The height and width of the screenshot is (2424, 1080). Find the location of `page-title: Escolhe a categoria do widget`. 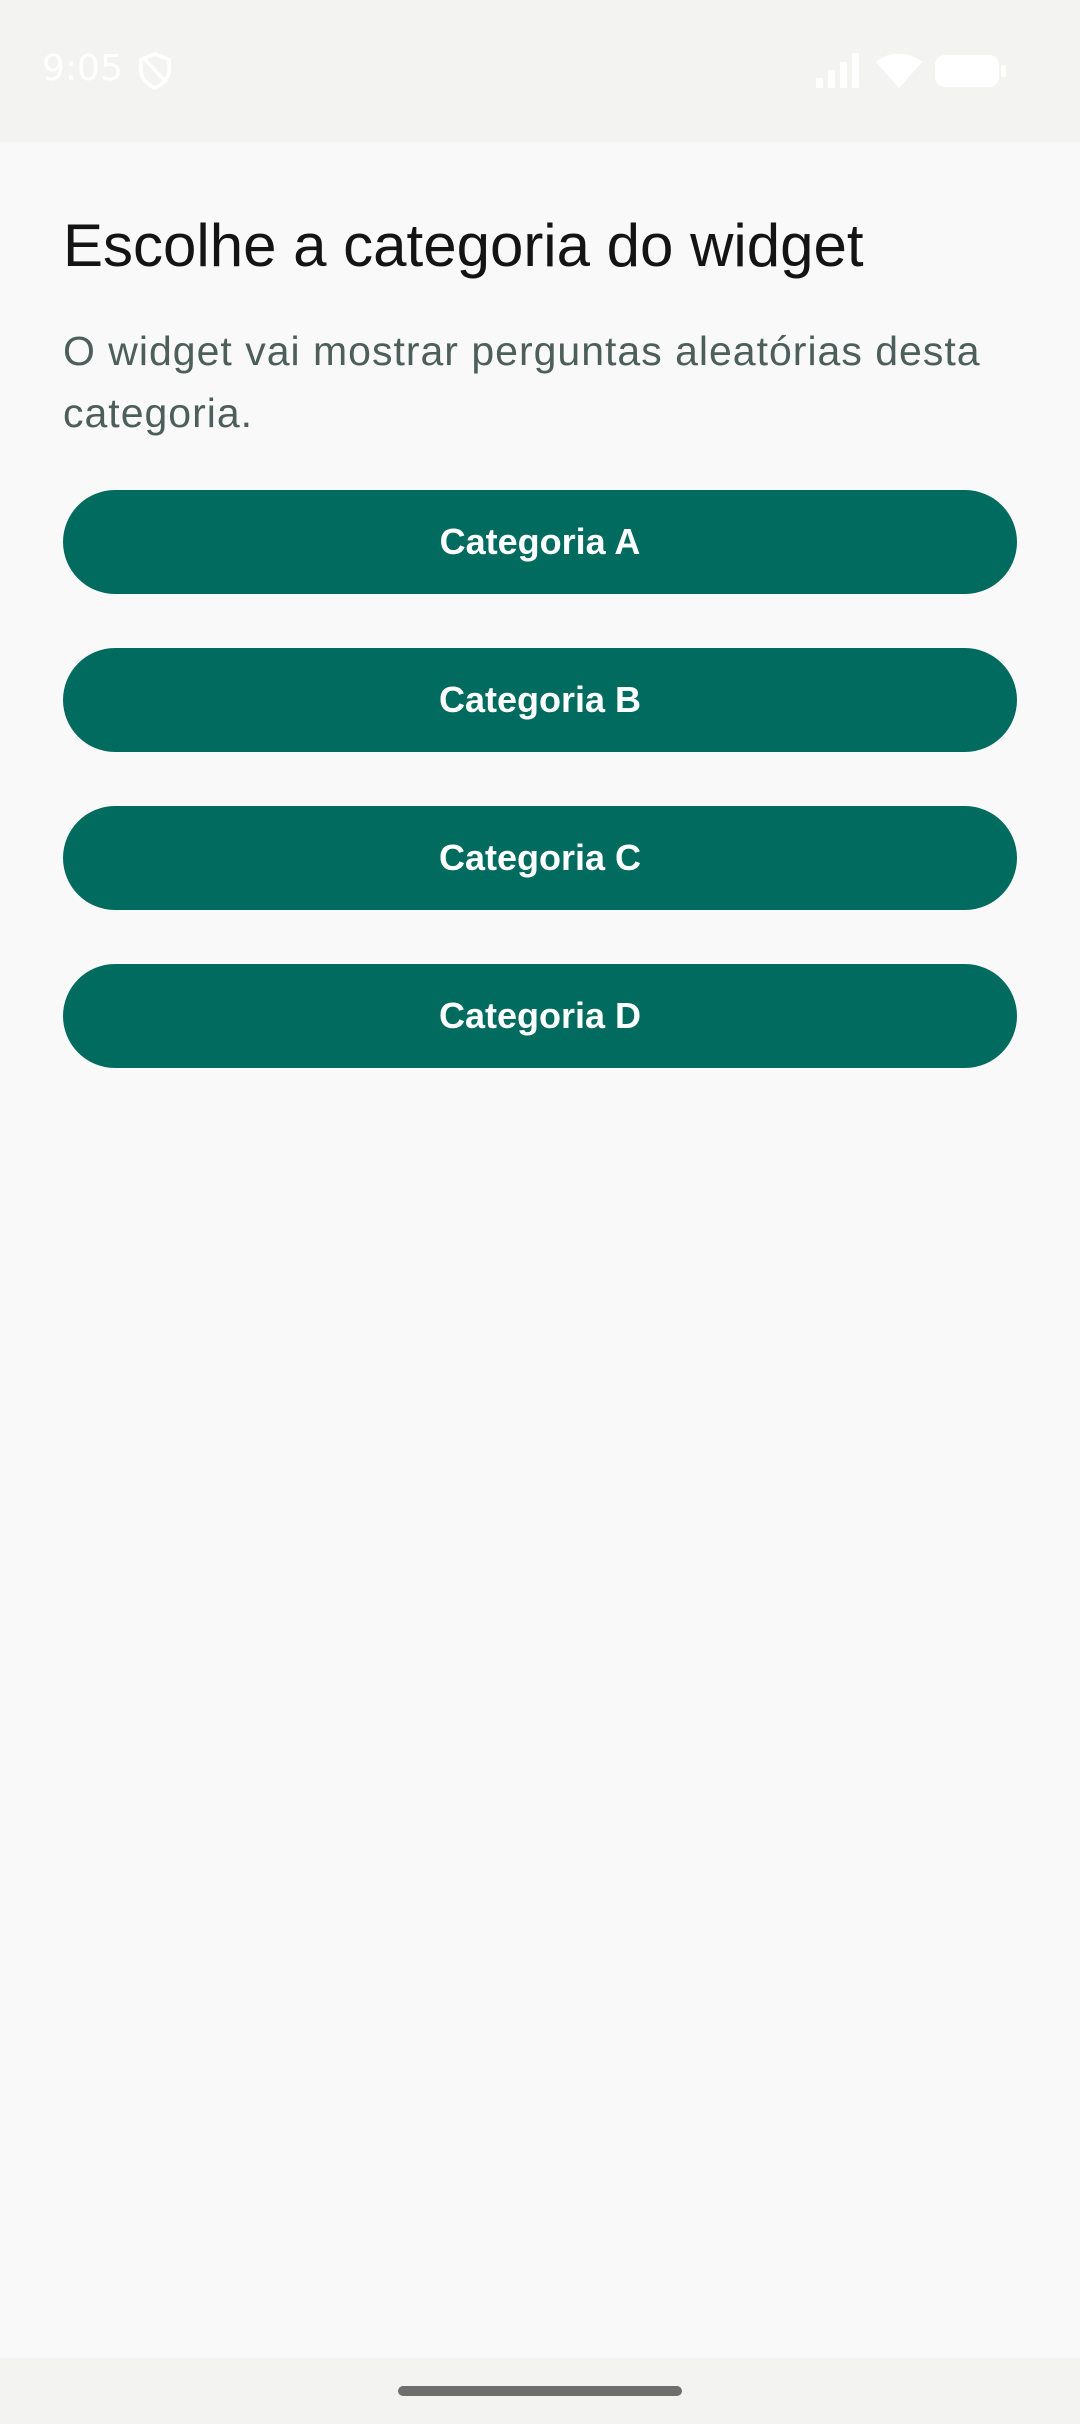

page-title: Escolhe a categoria do widget is located at coordinates (463, 245).